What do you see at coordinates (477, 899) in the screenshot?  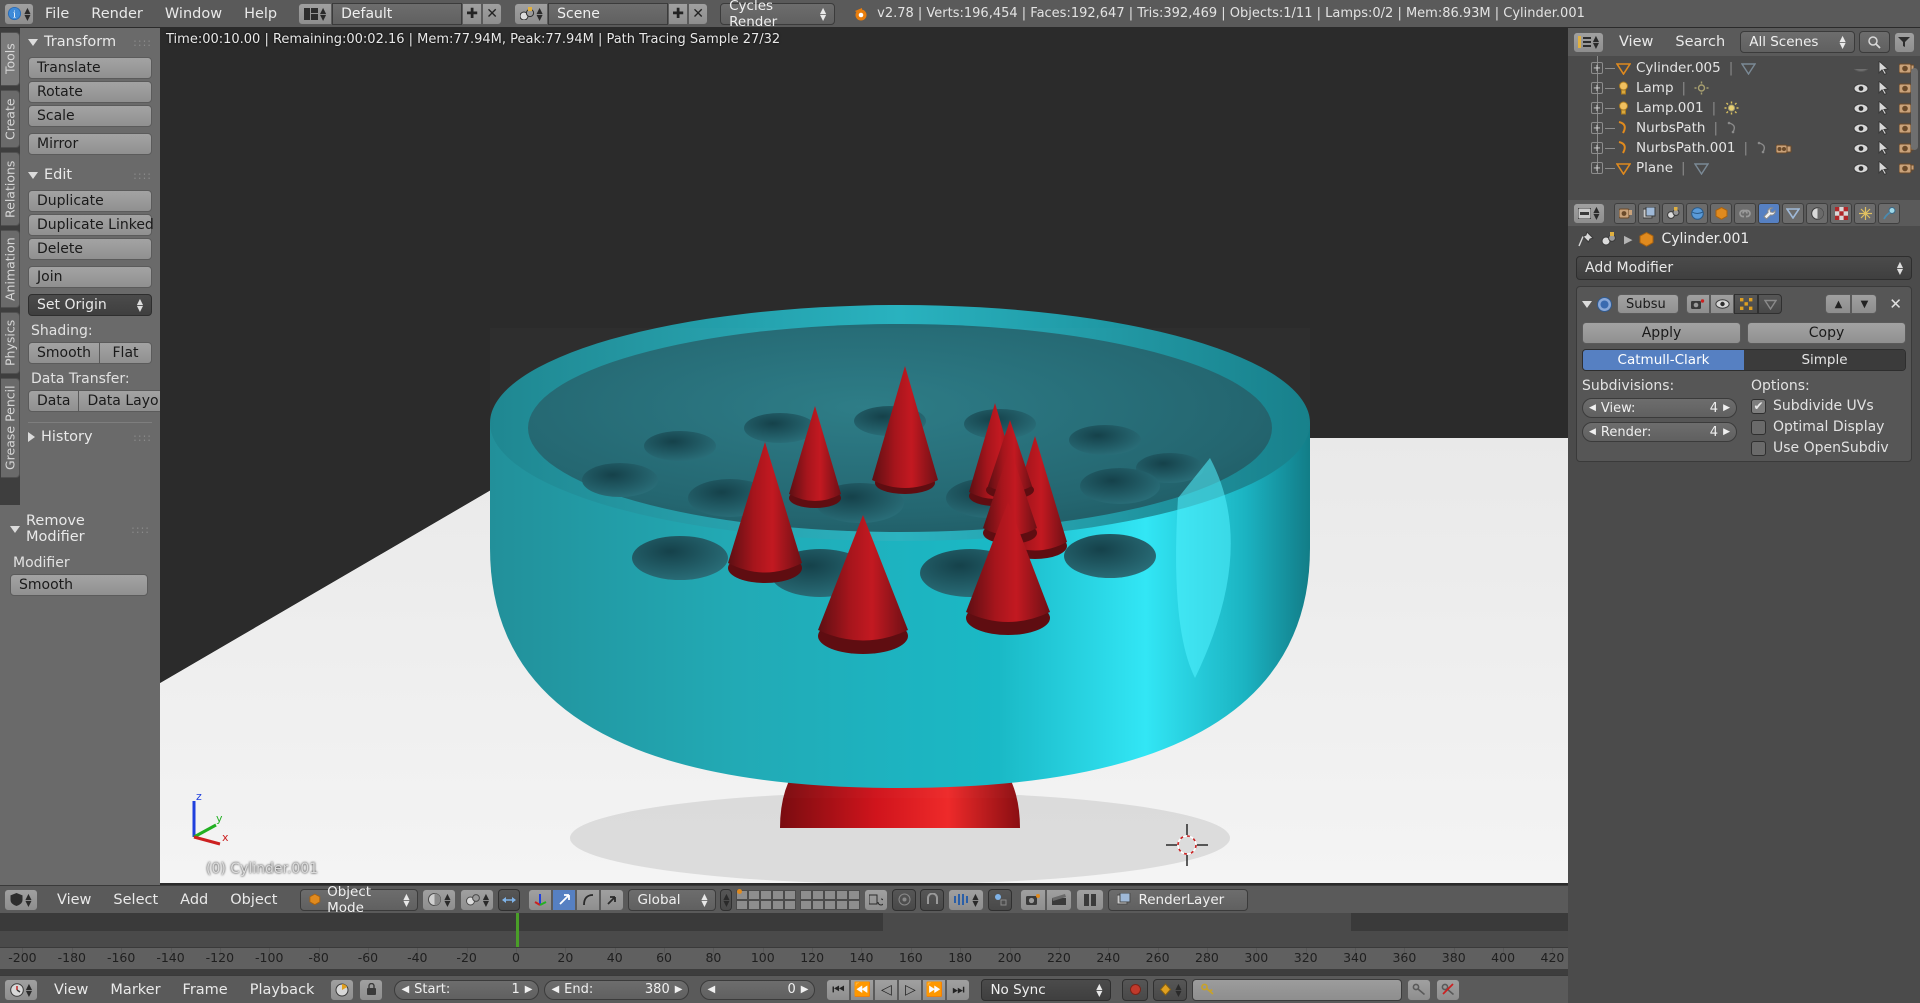 I see `pivot-point-select: ▲ ▼` at bounding box center [477, 899].